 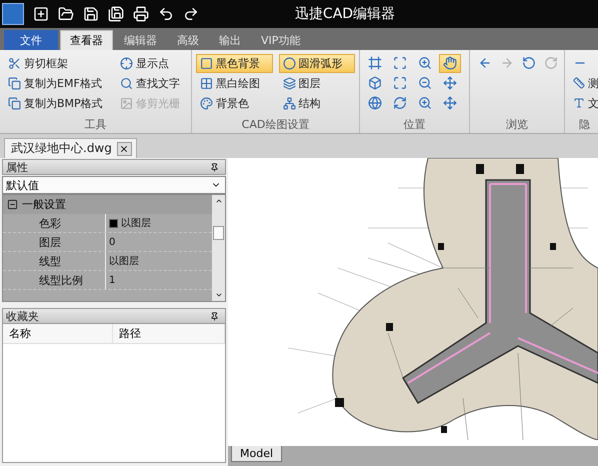 What do you see at coordinates (13, 14) in the screenshot?
I see `app-logo-icon` at bounding box center [13, 14].